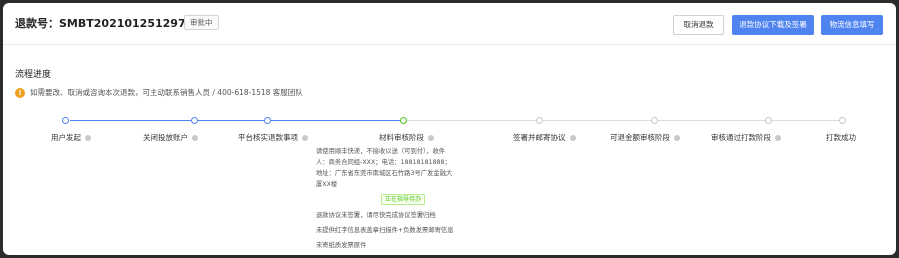 Image resolution: width=899 pixels, height=258 pixels. What do you see at coordinates (20, 93) in the screenshot?
I see `warning-icon: !` at bounding box center [20, 93].